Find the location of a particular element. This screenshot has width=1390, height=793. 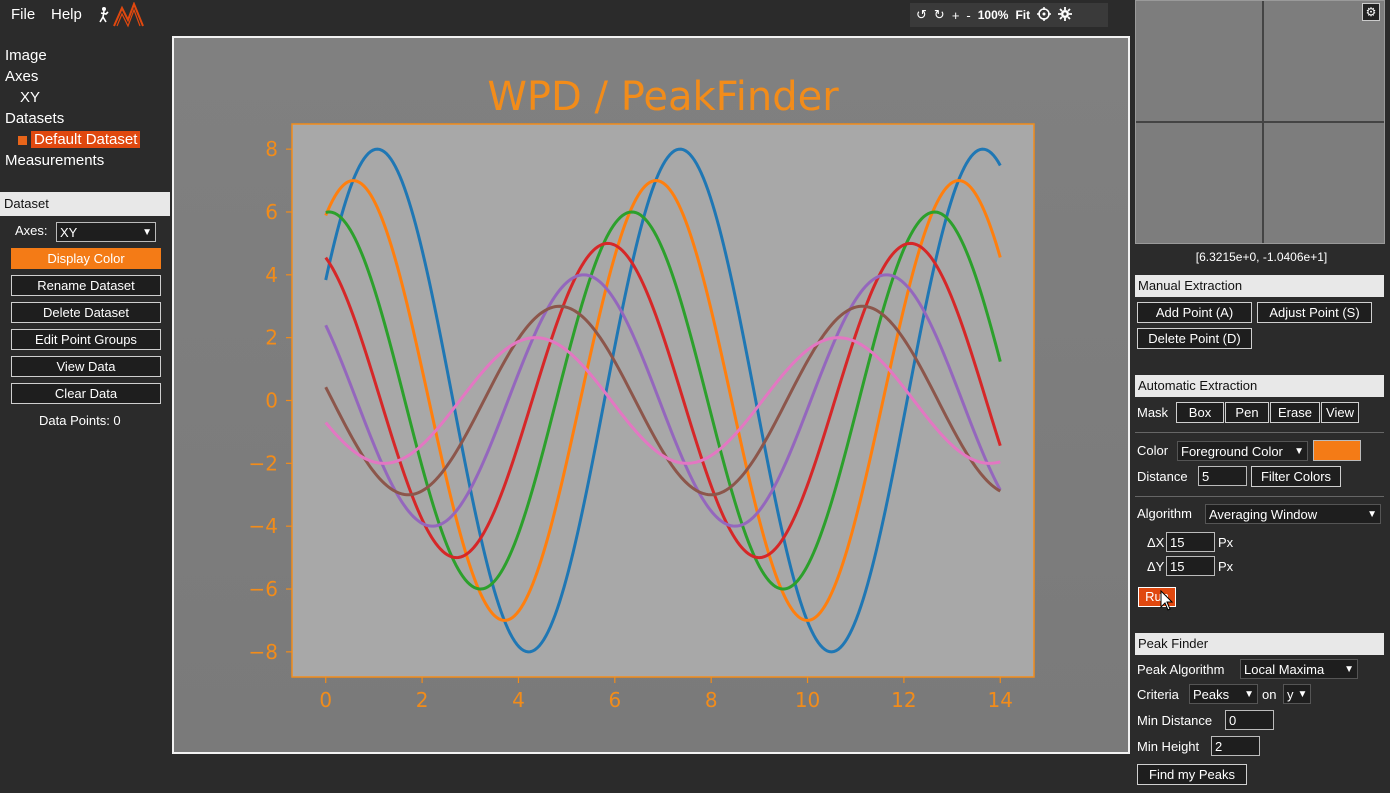

dy-label: ΔY is located at coordinates (1156, 566).